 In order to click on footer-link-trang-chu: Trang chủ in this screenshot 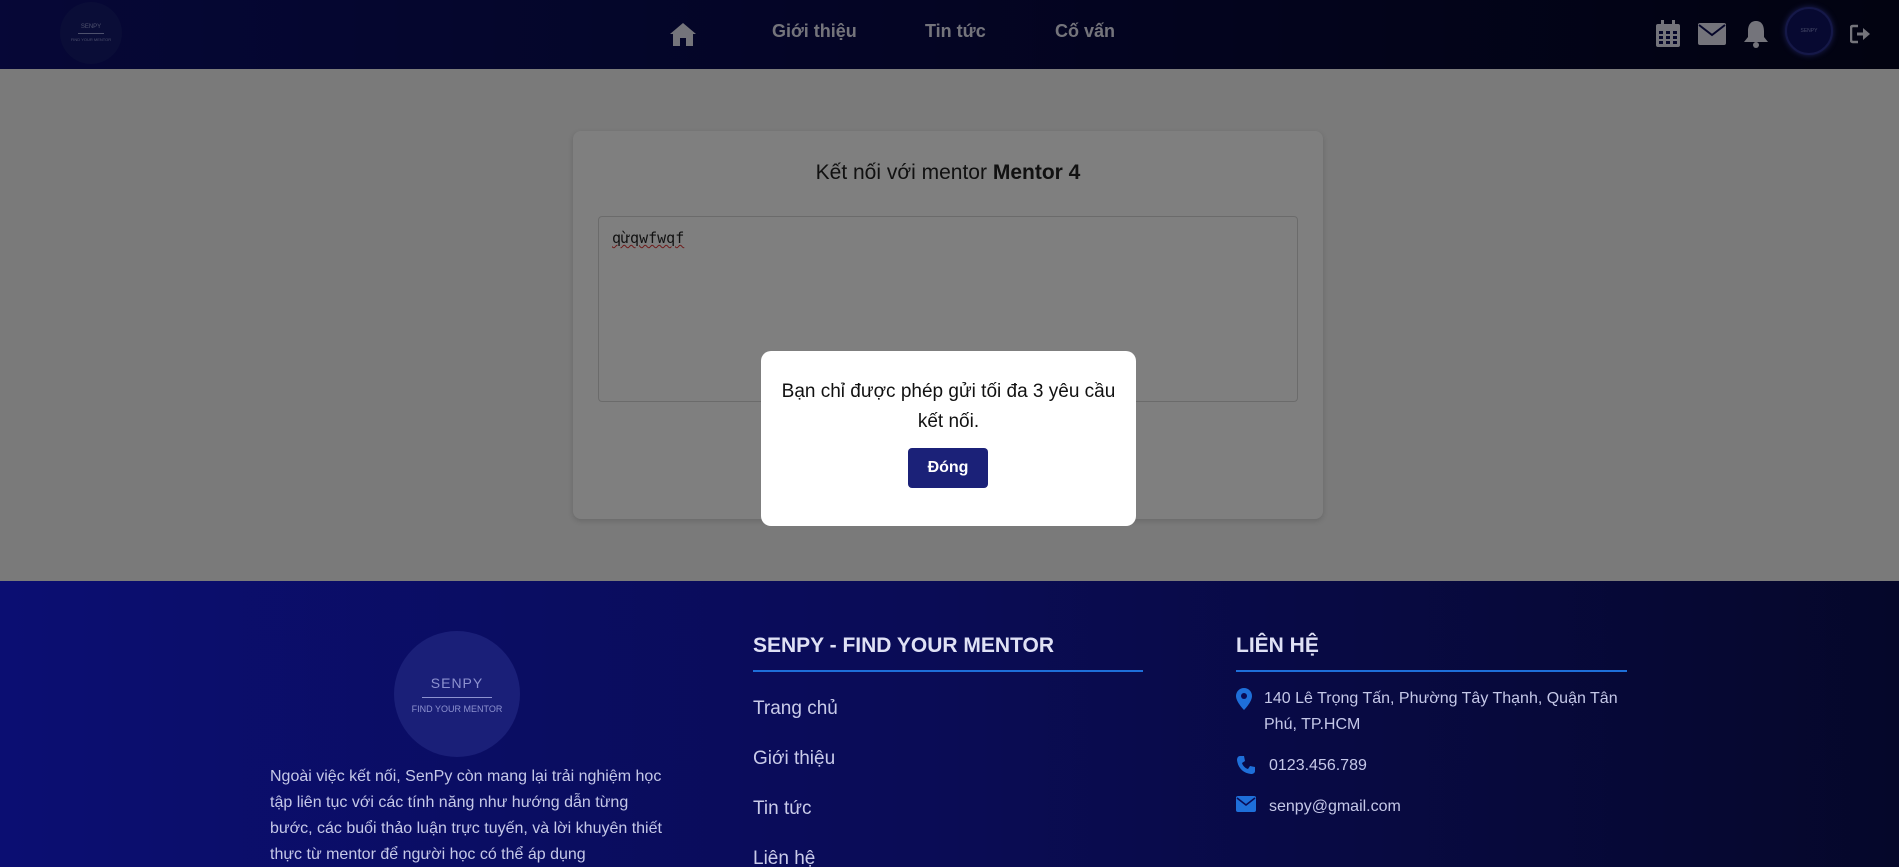, I will do `click(795, 709)`.